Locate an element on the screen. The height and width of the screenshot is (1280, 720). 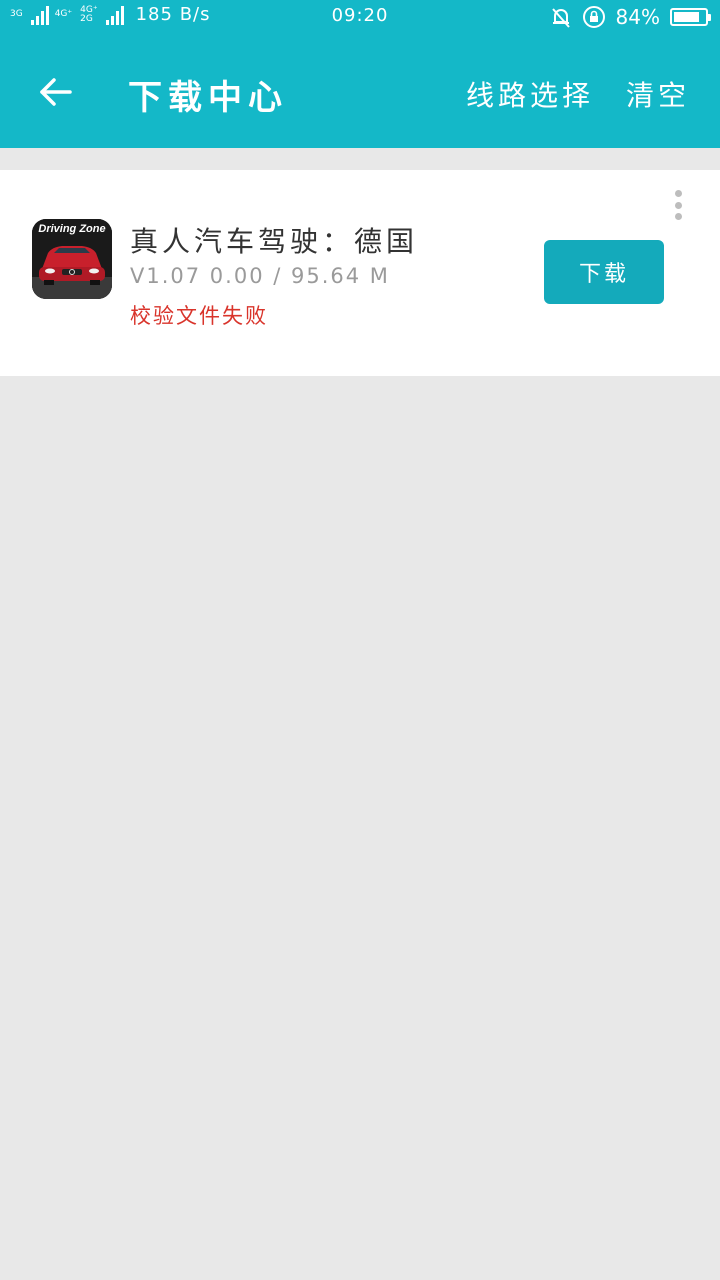
app-version-size: V1.07 0.00 / 95.64 M is located at coordinates (260, 276).